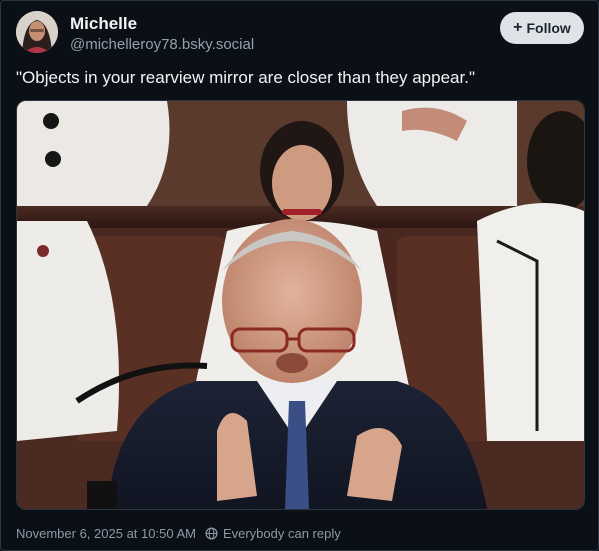 The image size is (599, 551). I want to click on reply-setting-label: Everybody can reply, so click(281, 533).